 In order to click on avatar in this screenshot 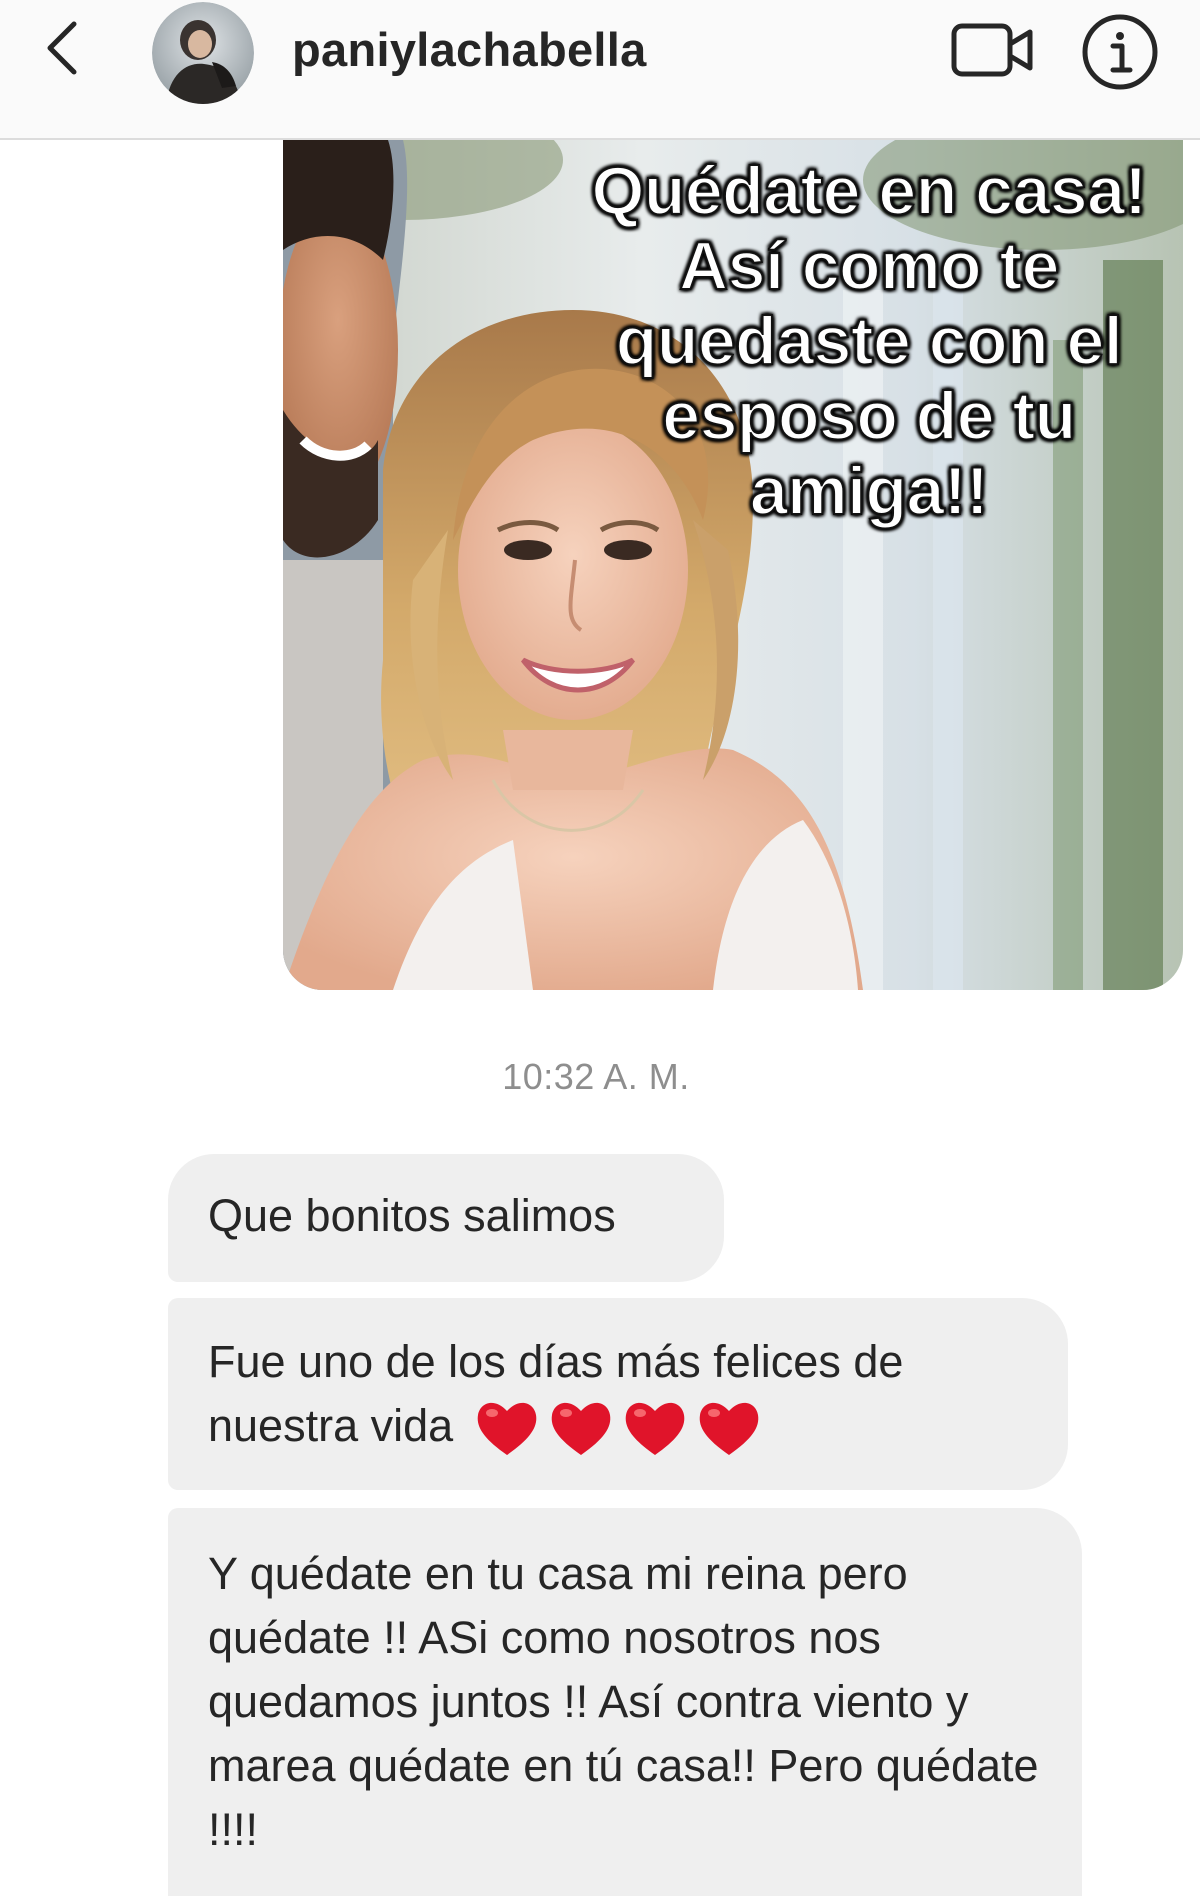, I will do `click(203, 53)`.